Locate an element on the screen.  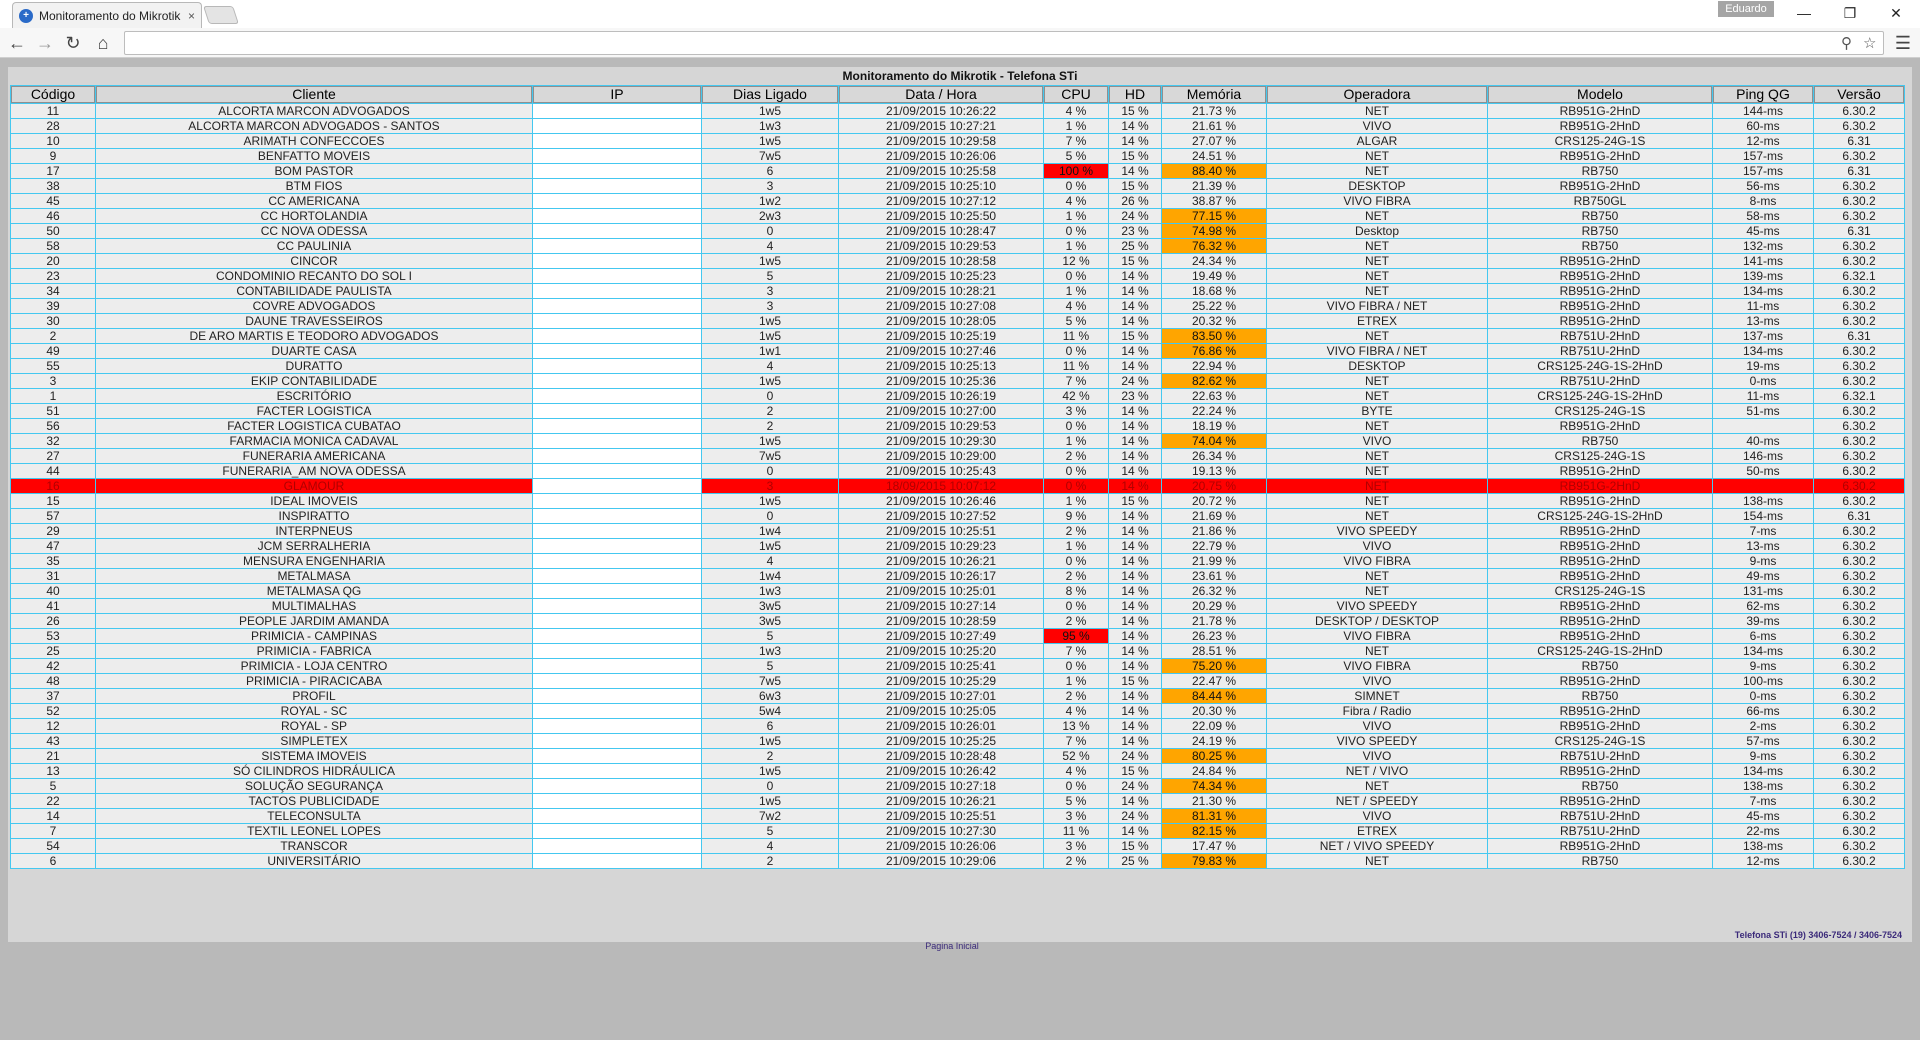
cell-cliente: PRIMICIA - FABRICA is located at coordinates (314, 651).